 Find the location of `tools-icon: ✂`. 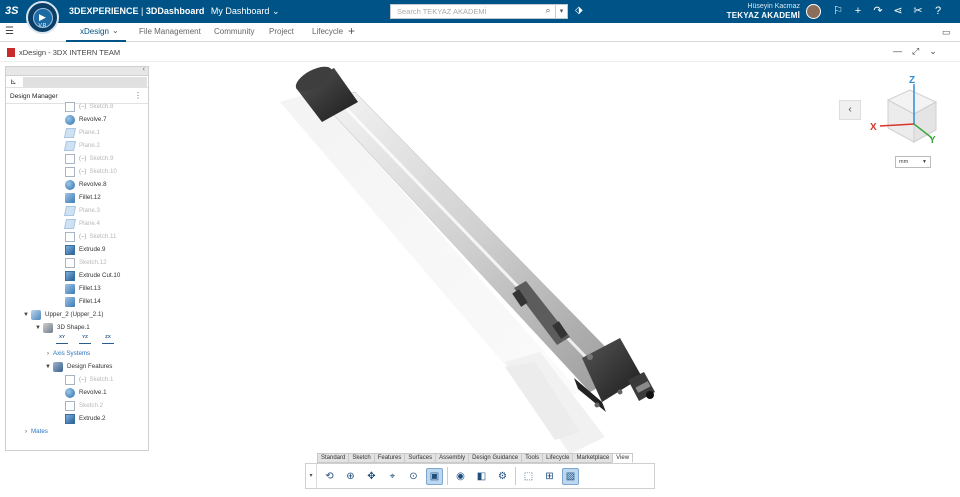

tools-icon: ✂ is located at coordinates (918, 11).